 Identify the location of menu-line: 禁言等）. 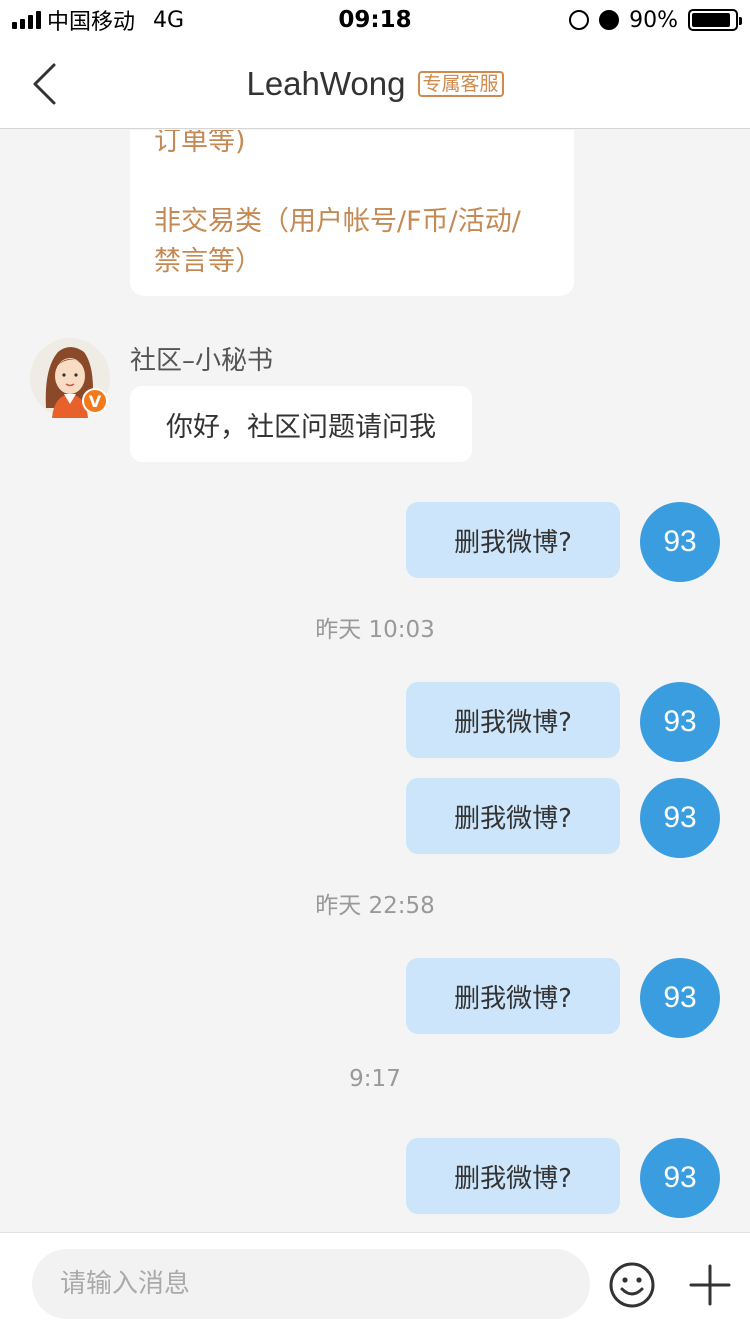
(352, 262).